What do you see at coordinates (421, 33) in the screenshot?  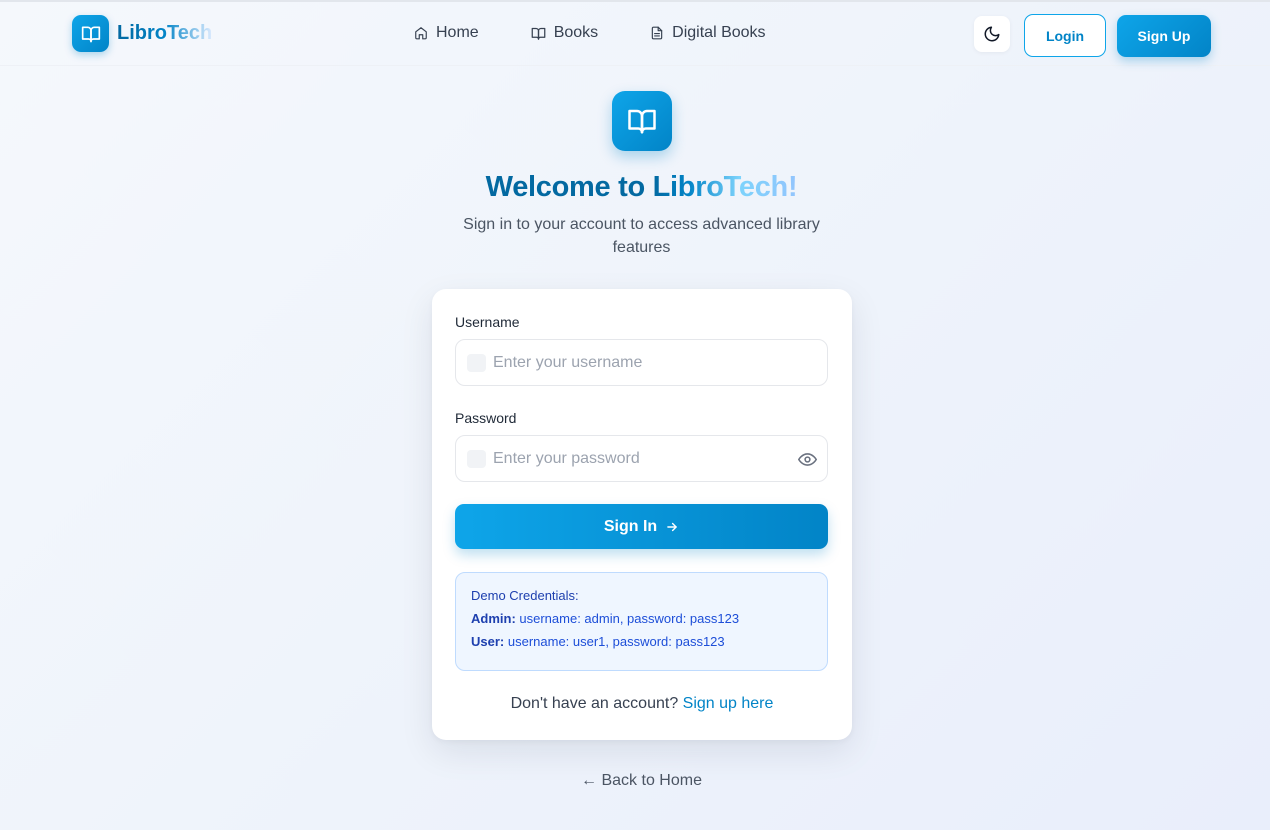 I see `home-icon` at bounding box center [421, 33].